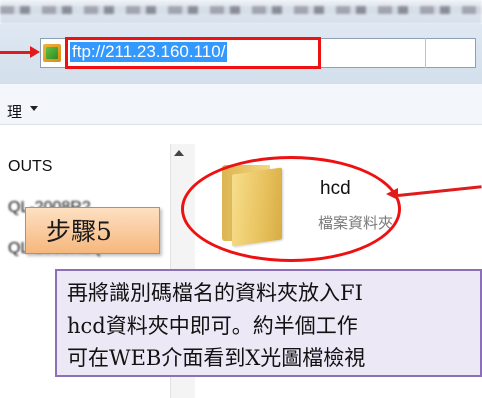 This screenshot has height=398, width=482. I want to click on callout-arrowhead-left, so click(35, 52).